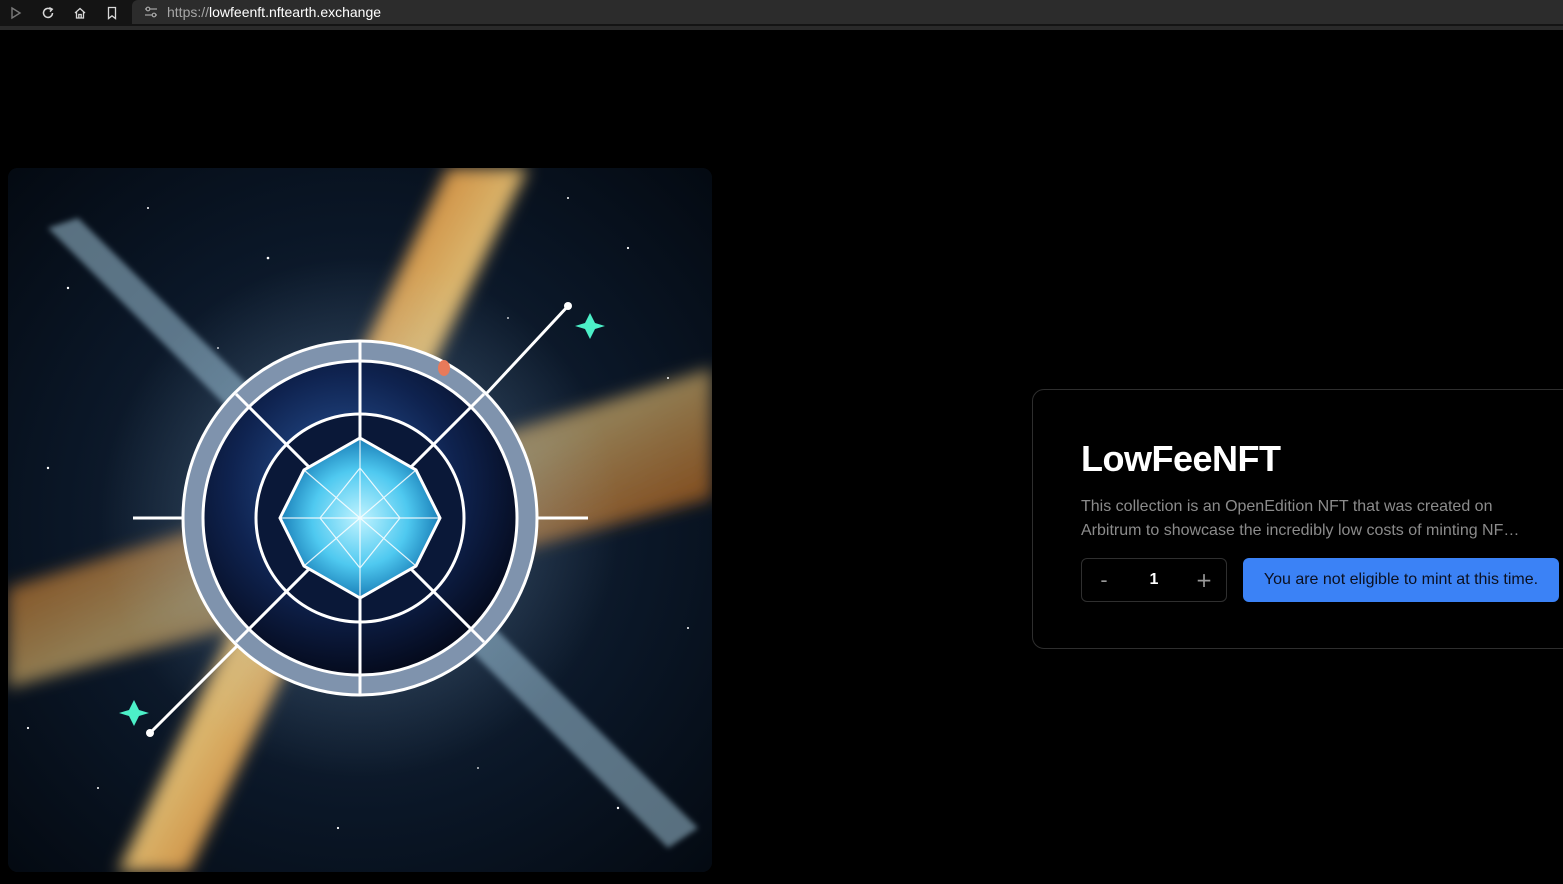 The image size is (1563, 884). Describe the element at coordinates (847, 12) in the screenshot. I see `address-bar: https://lowfeenft.nftearth.exchange` at that location.